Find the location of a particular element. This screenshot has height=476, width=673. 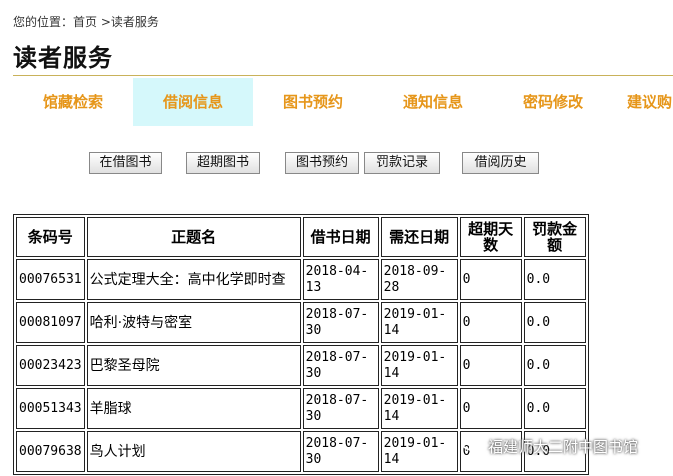

table-row: 00023423 巴黎圣母院 2018-07-30 2019-01-14 0 0.0 is located at coordinates (301, 365).